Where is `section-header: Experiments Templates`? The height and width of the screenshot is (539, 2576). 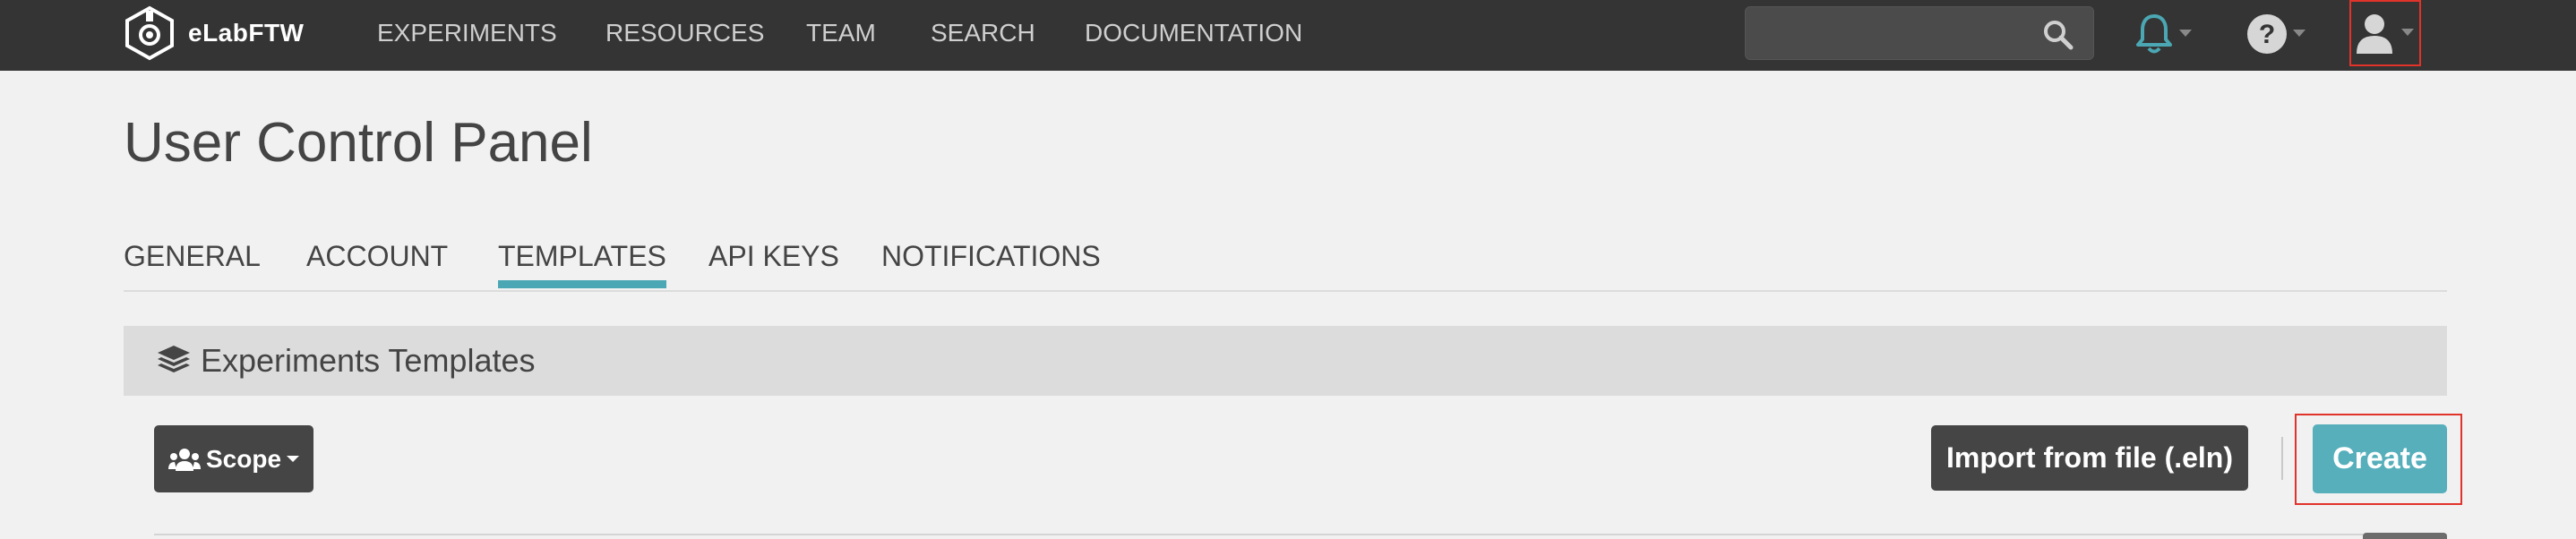 section-header: Experiments Templates is located at coordinates (1285, 361).